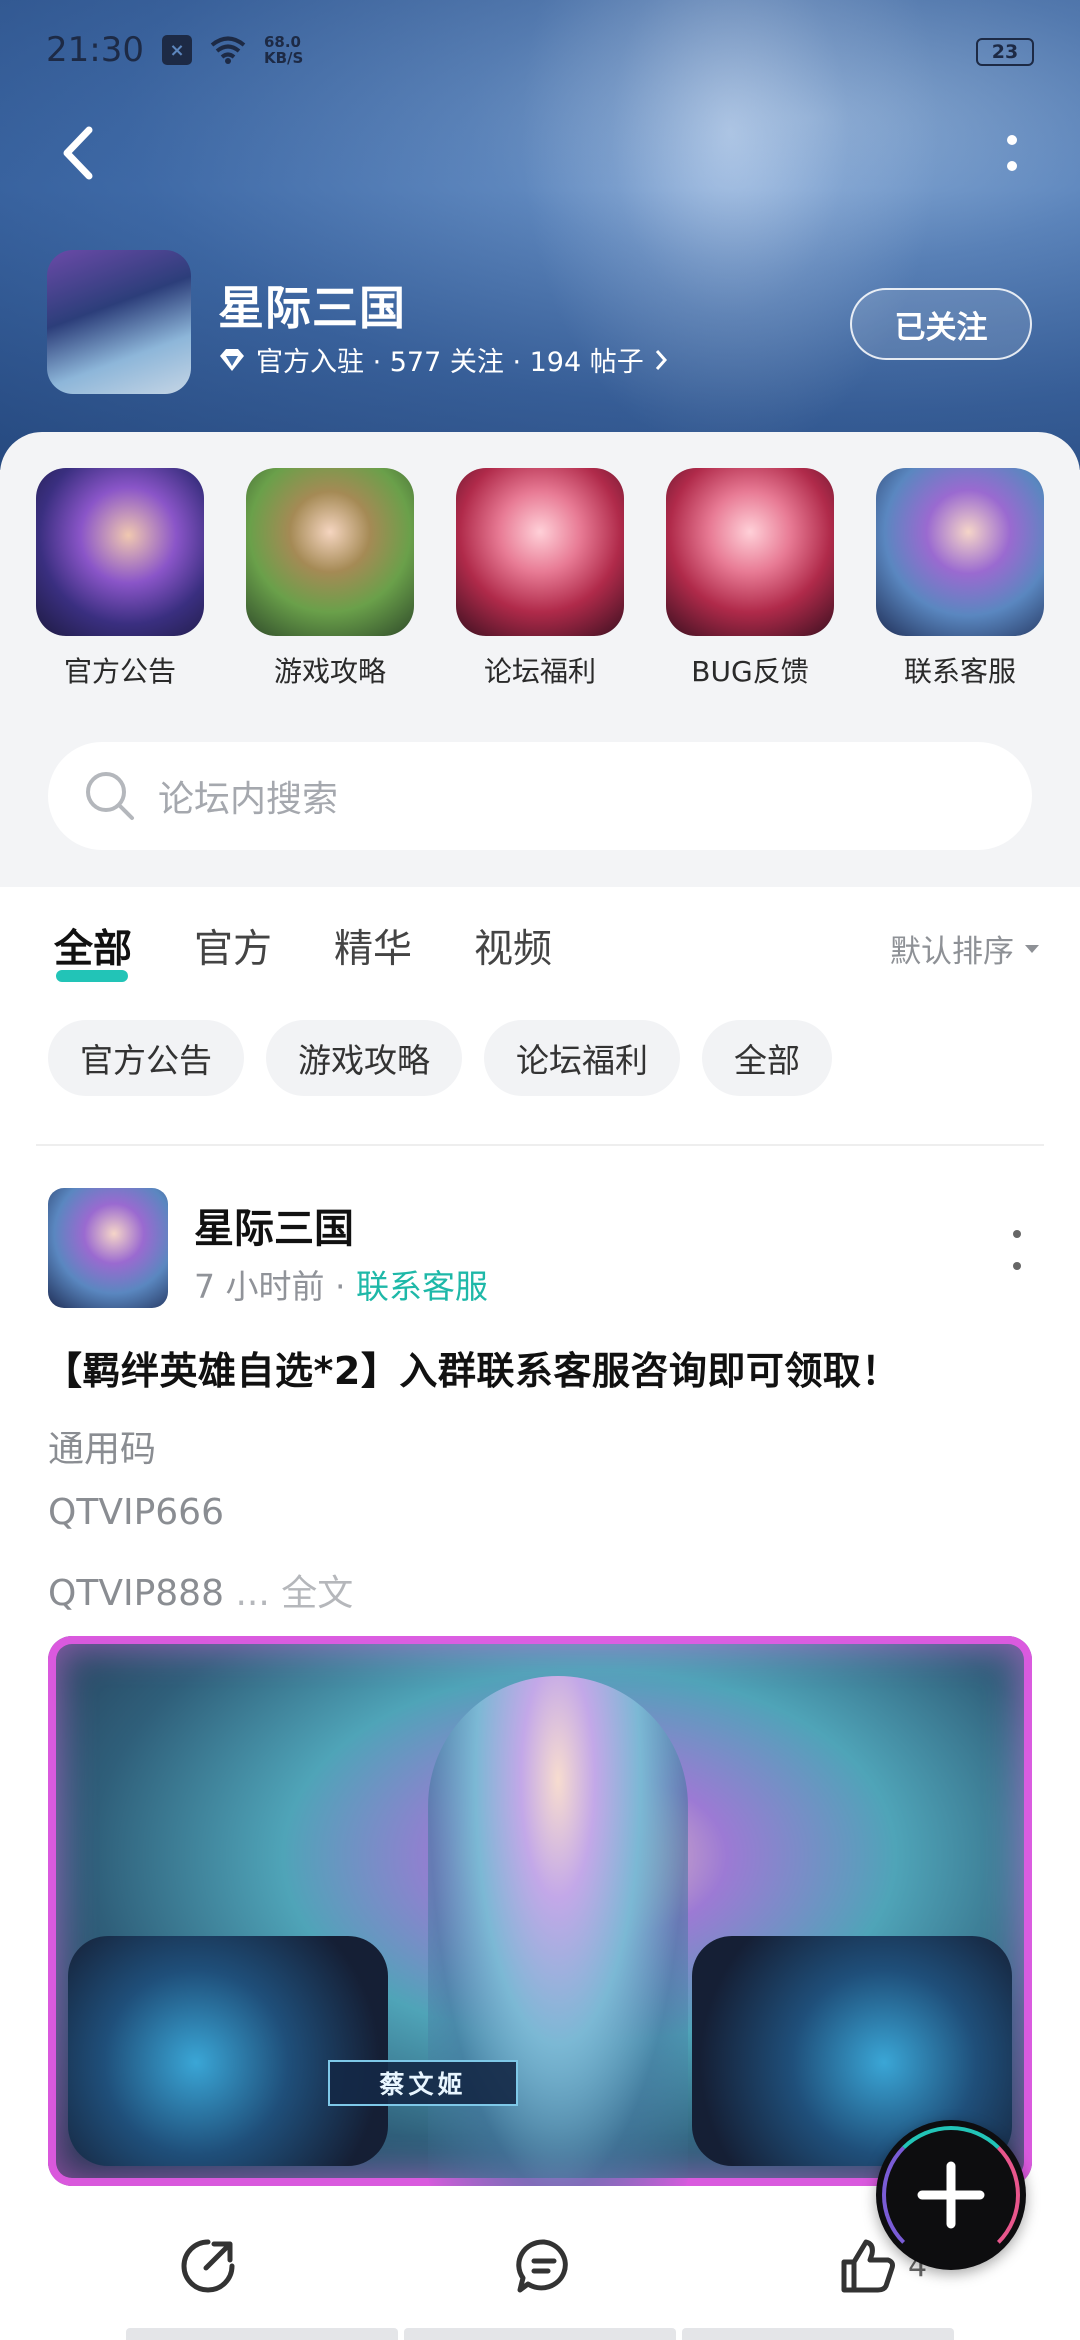 This screenshot has height=2340, width=1080. What do you see at coordinates (868, 2266) in the screenshot?
I see `thumbs-up-icon` at bounding box center [868, 2266].